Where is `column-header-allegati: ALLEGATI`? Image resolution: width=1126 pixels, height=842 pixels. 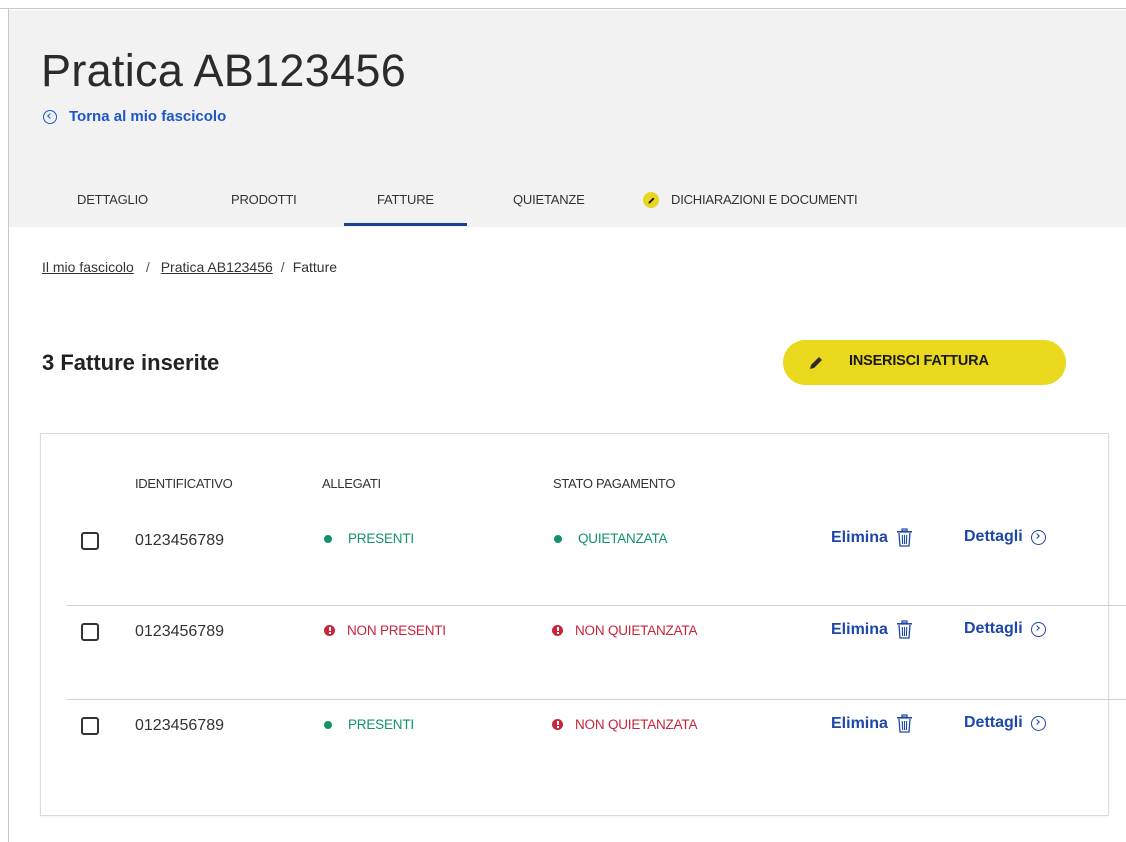
column-header-allegati: ALLEGATI is located at coordinates (351, 483).